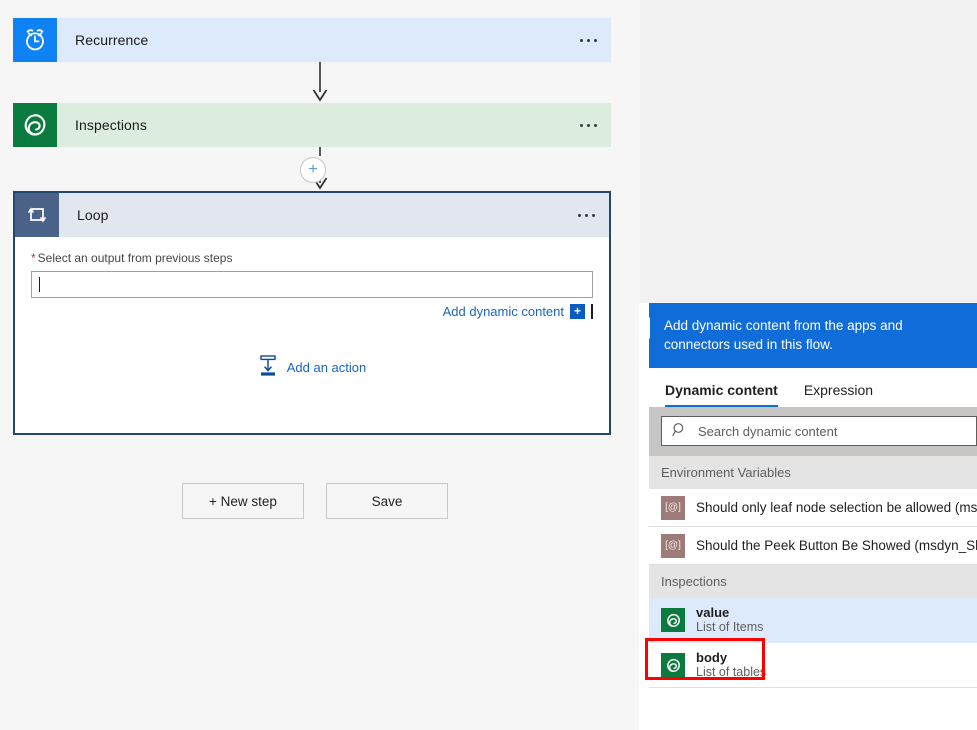  I want to click on search-input: Search dynamic content, so click(819, 431).